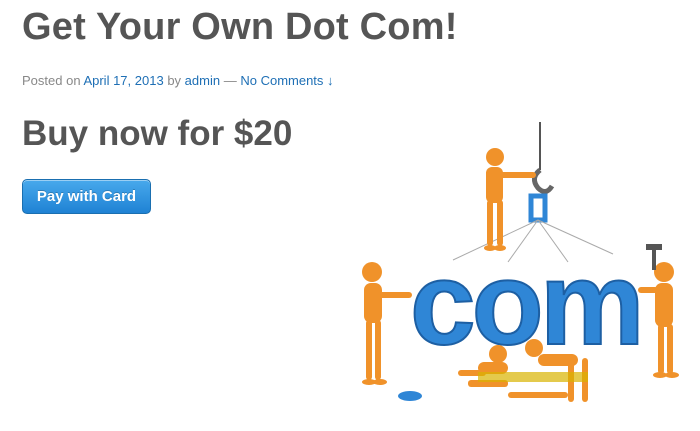 The width and height of the screenshot is (700, 431). Describe the element at coordinates (510, 199) in the screenshot. I see `figure-on-top` at that location.